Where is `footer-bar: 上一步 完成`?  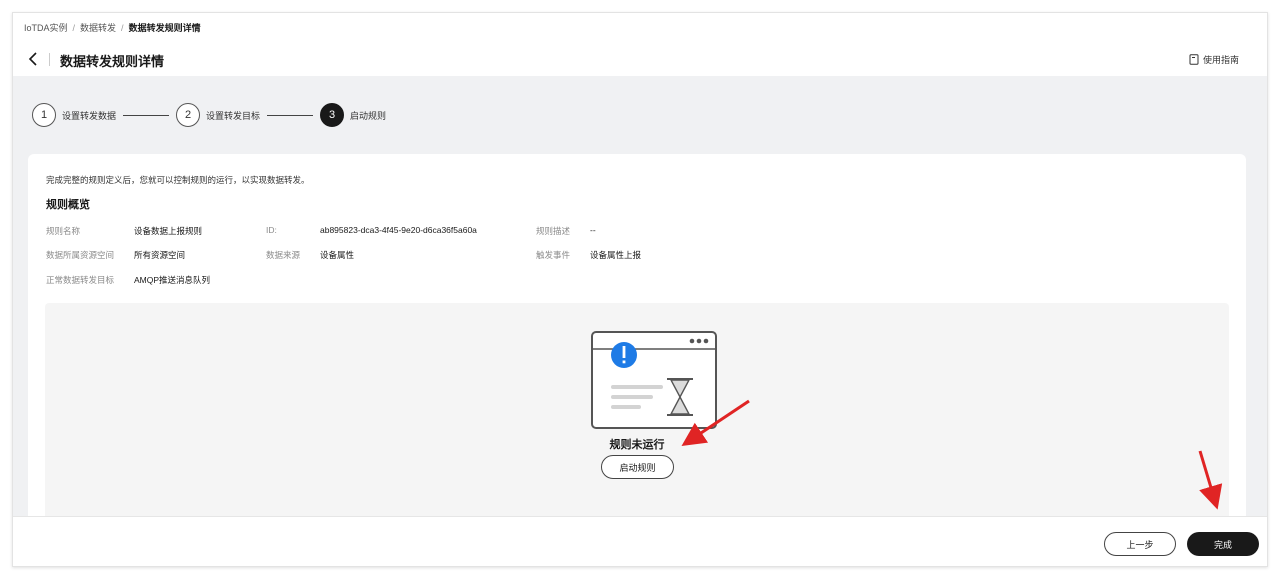 footer-bar: 上一步 完成 is located at coordinates (640, 541).